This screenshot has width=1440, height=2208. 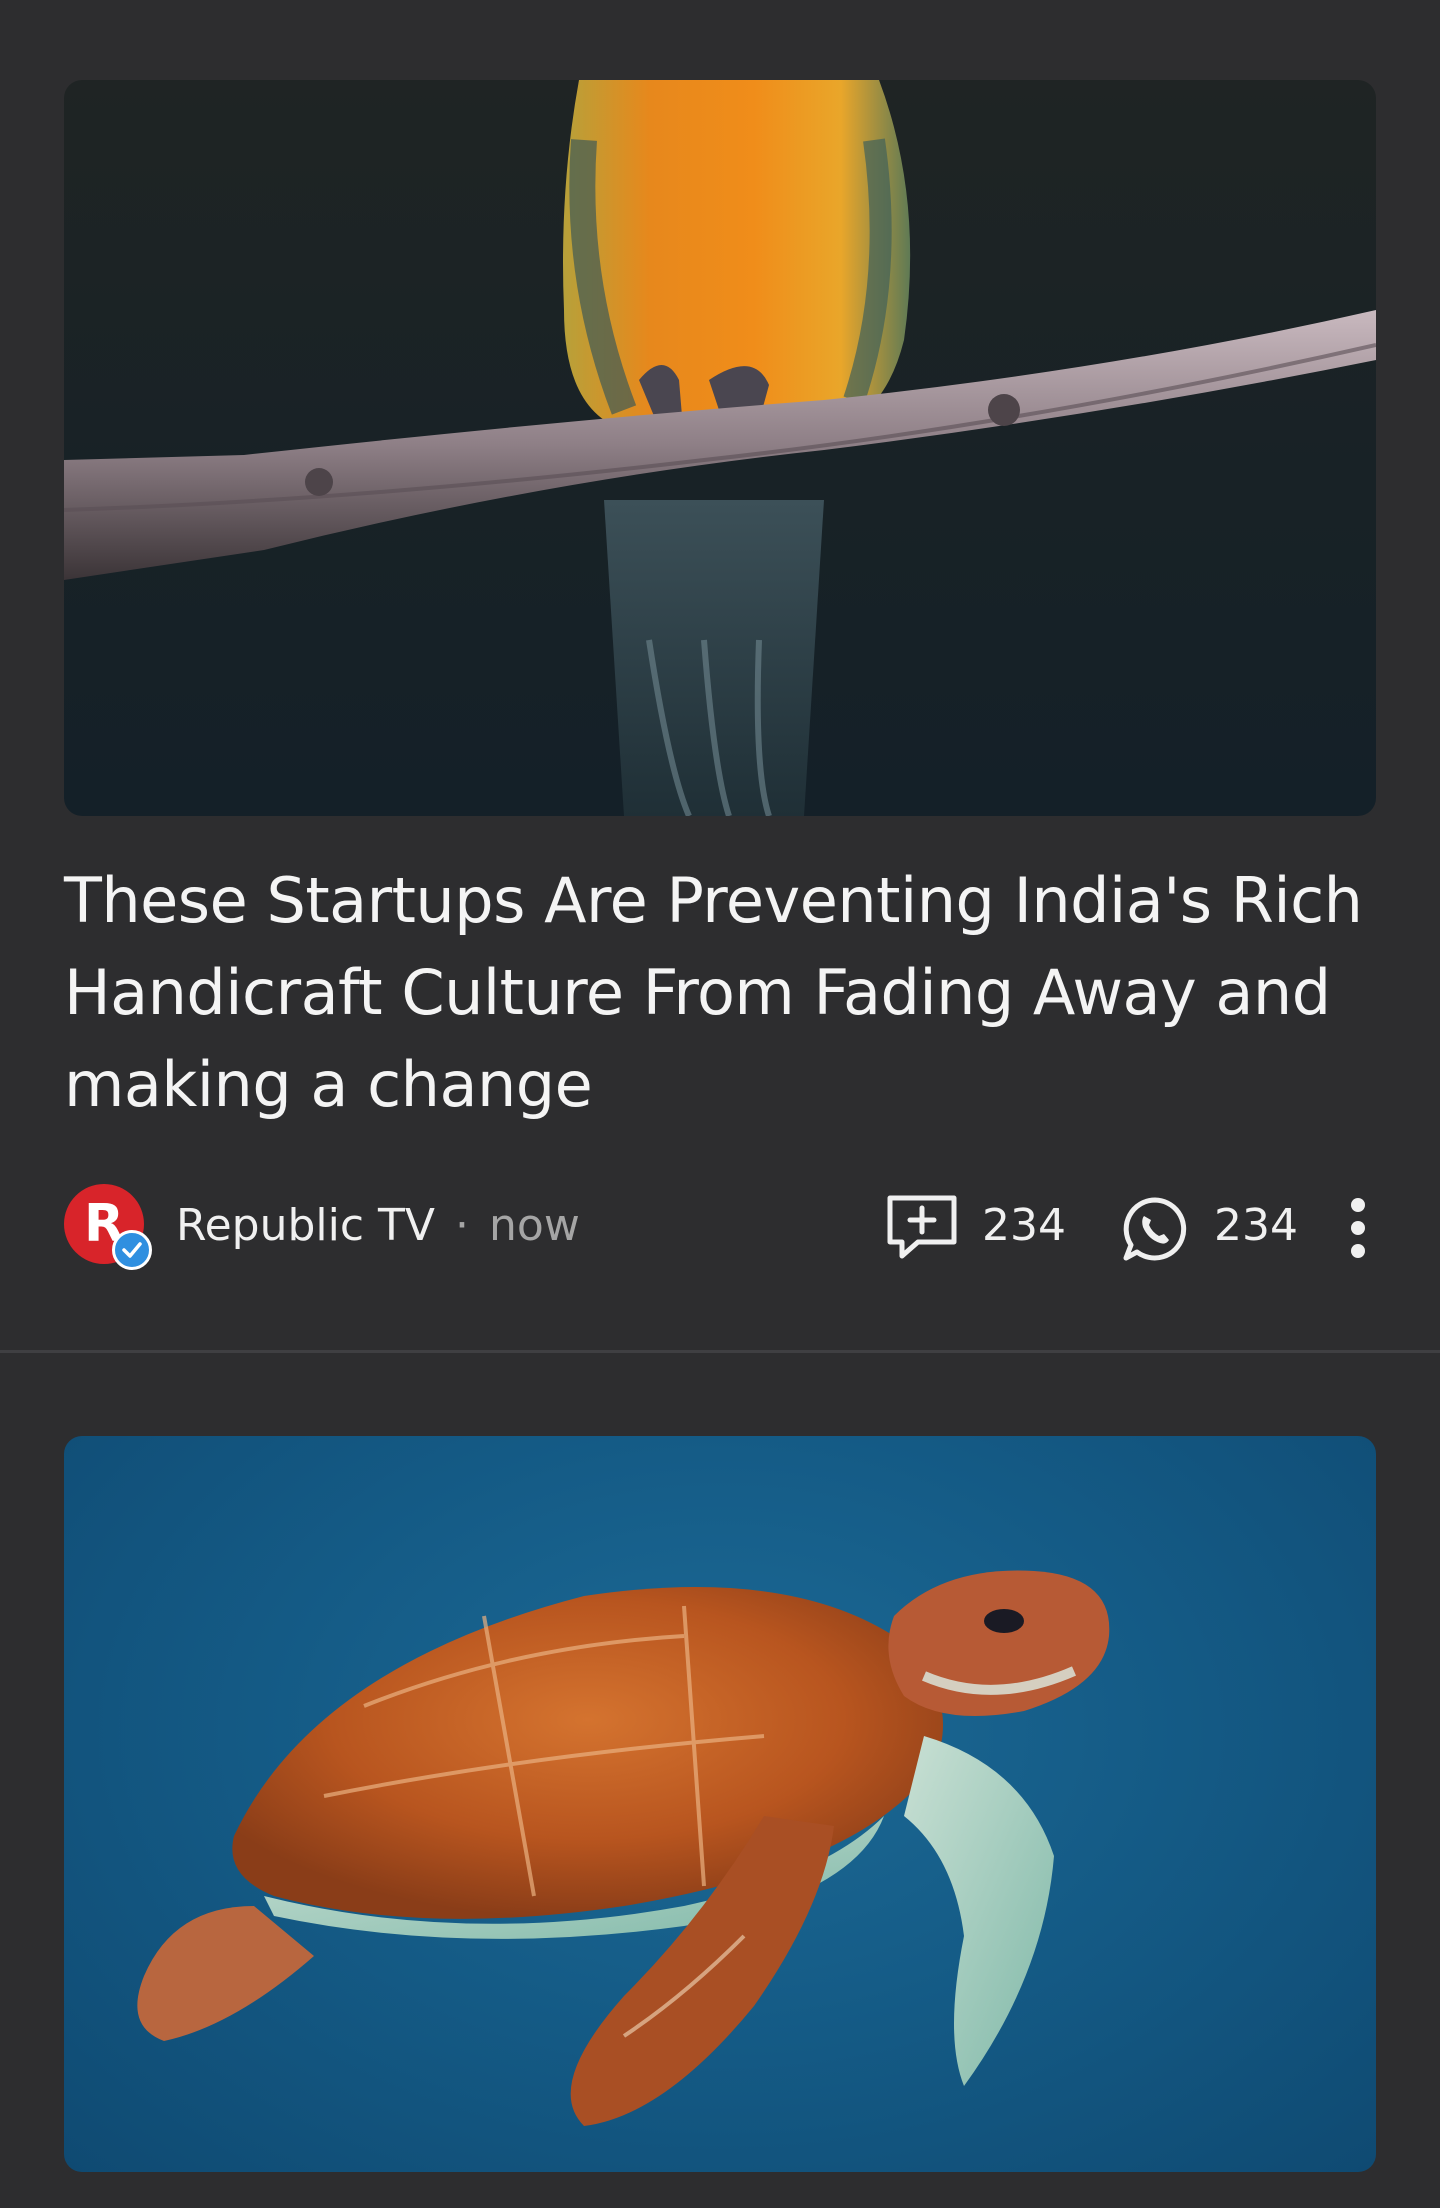 I want to click on share-count: 234, so click(x=1256, y=1225).